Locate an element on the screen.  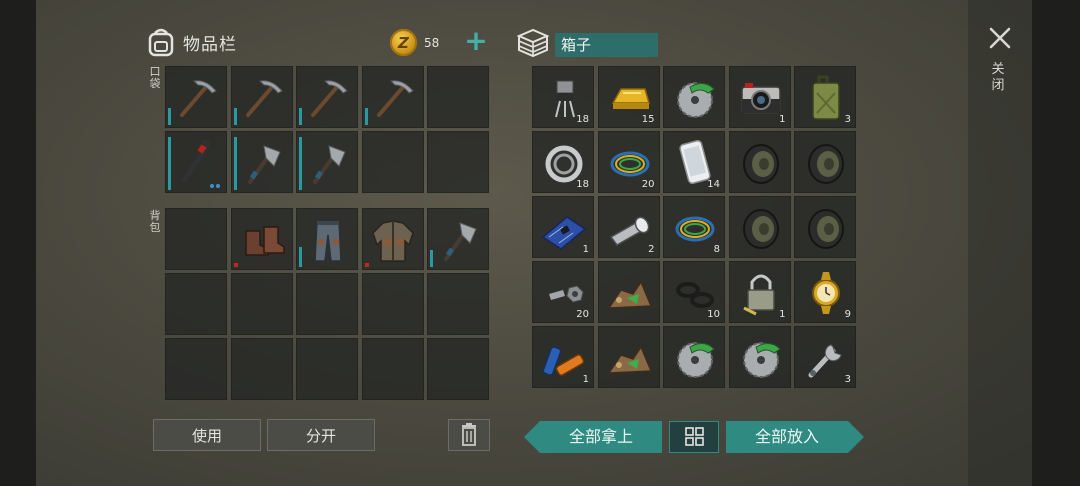
screen-edge-right is located at coordinates (1056, 243).